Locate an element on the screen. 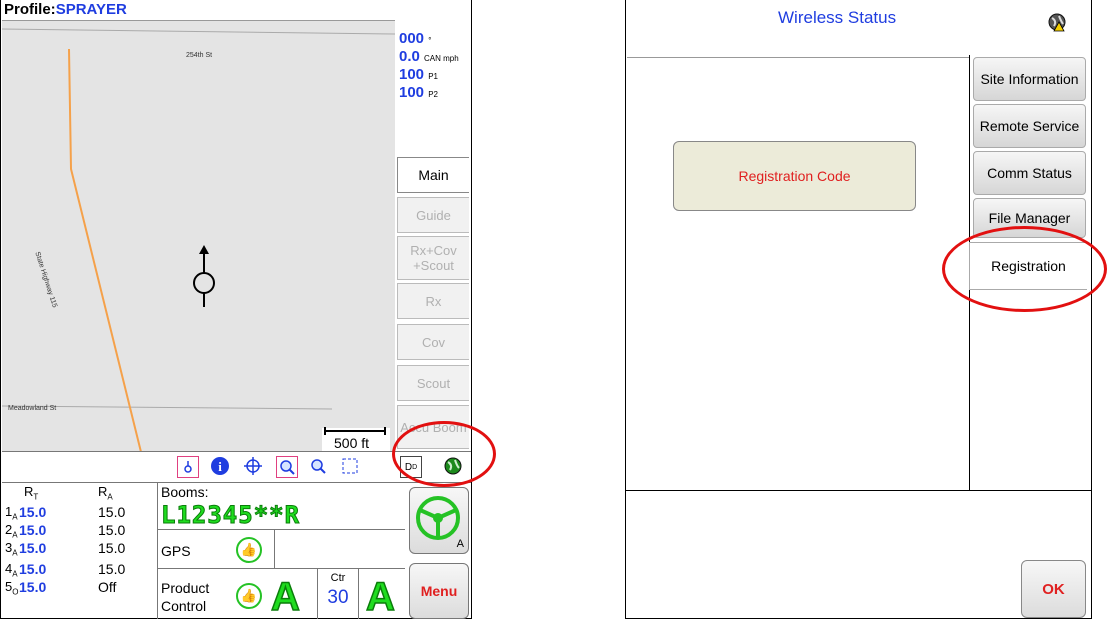 The height and width of the screenshot is (619, 1107). header-divider is located at coordinates (798, 57).